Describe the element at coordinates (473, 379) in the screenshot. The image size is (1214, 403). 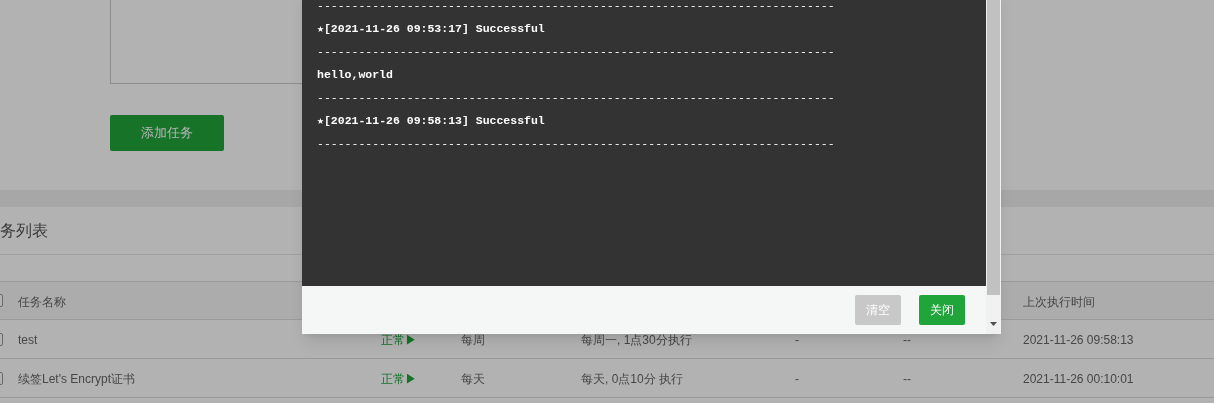
I see `table-cell: 每天` at that location.